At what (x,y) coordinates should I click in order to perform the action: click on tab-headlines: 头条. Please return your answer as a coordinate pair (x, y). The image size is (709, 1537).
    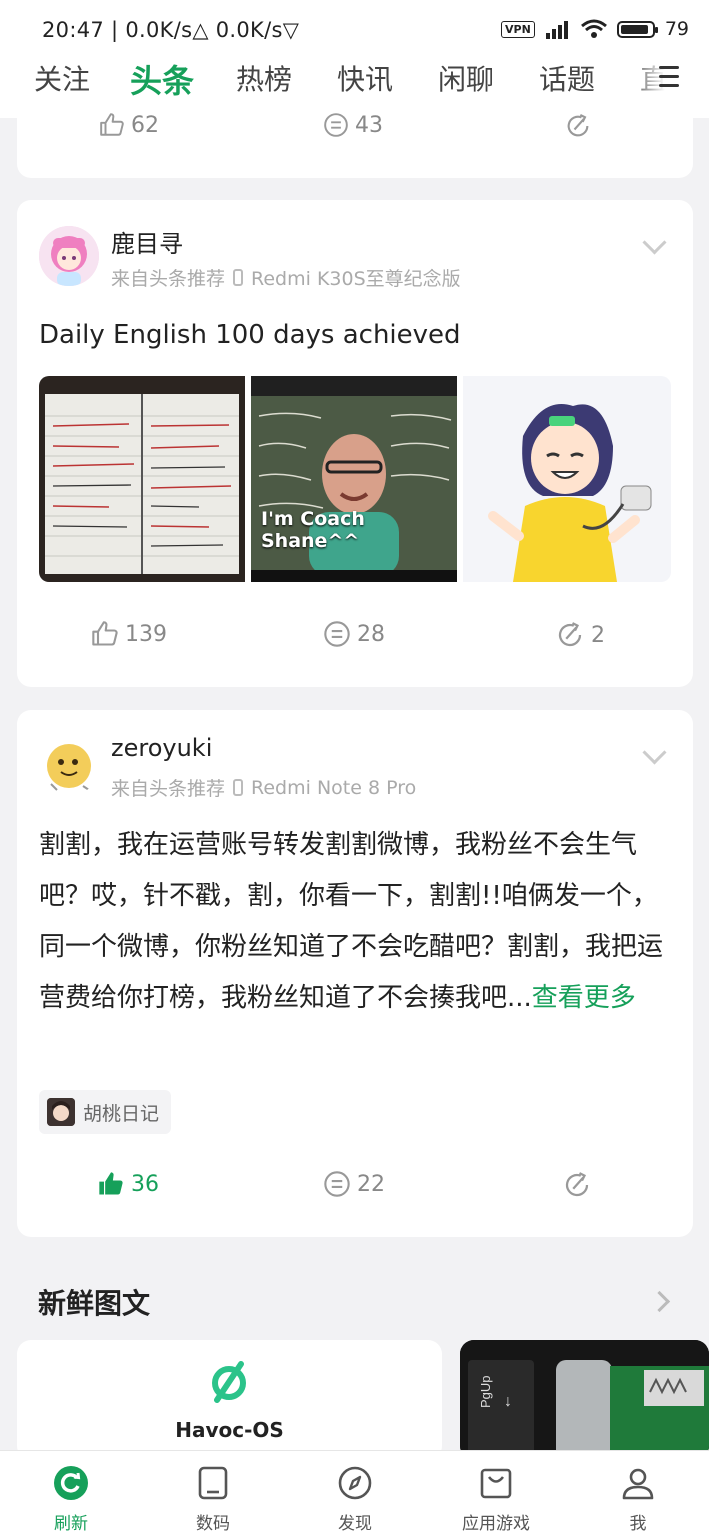
    Looking at the image, I should click on (162, 79).